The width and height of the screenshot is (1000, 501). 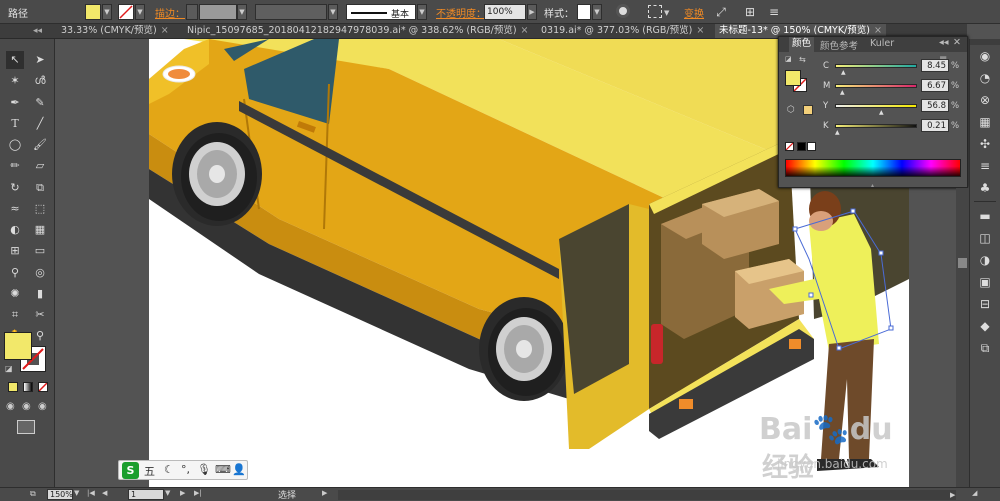 What do you see at coordinates (333, 12) in the screenshot?
I see `variable-width-dropdown: ▼` at bounding box center [333, 12].